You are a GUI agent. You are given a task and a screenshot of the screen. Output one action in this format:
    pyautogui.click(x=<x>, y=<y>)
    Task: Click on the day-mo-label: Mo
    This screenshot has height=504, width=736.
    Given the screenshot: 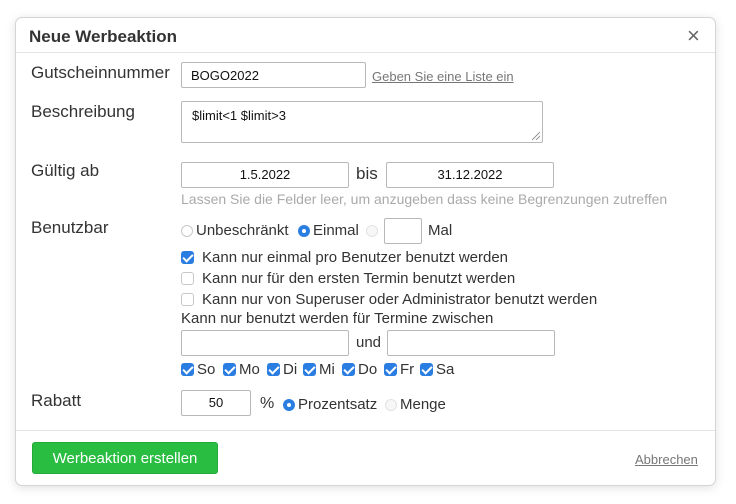 What is the action you would take?
    pyautogui.click(x=249, y=369)
    